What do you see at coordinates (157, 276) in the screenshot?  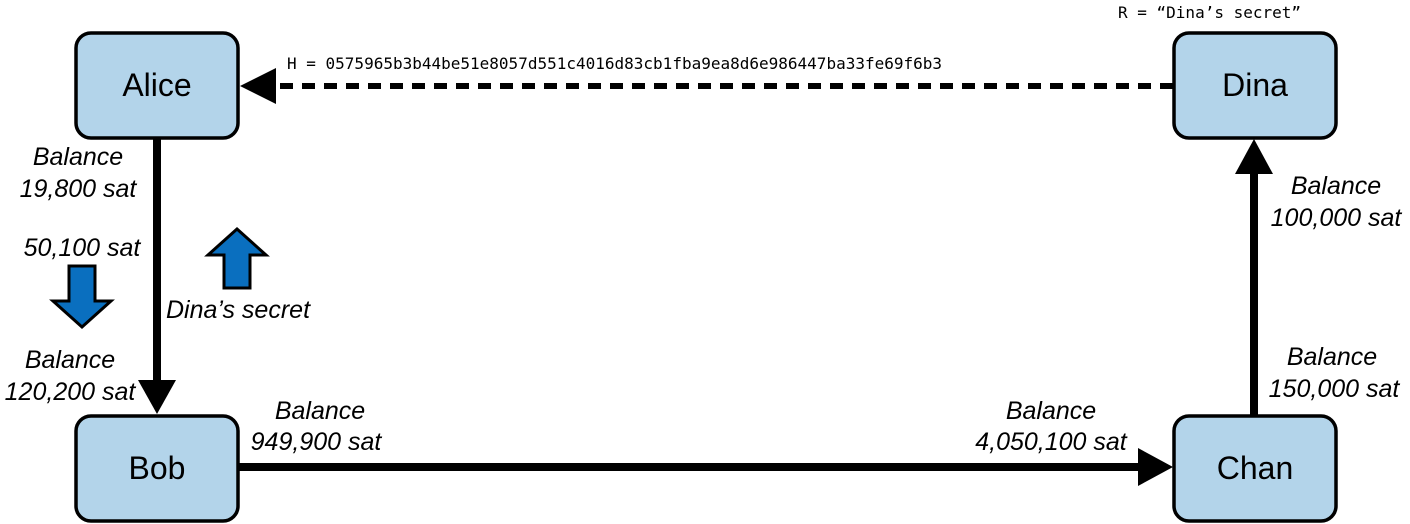 I see `alice-bob-arrow` at bounding box center [157, 276].